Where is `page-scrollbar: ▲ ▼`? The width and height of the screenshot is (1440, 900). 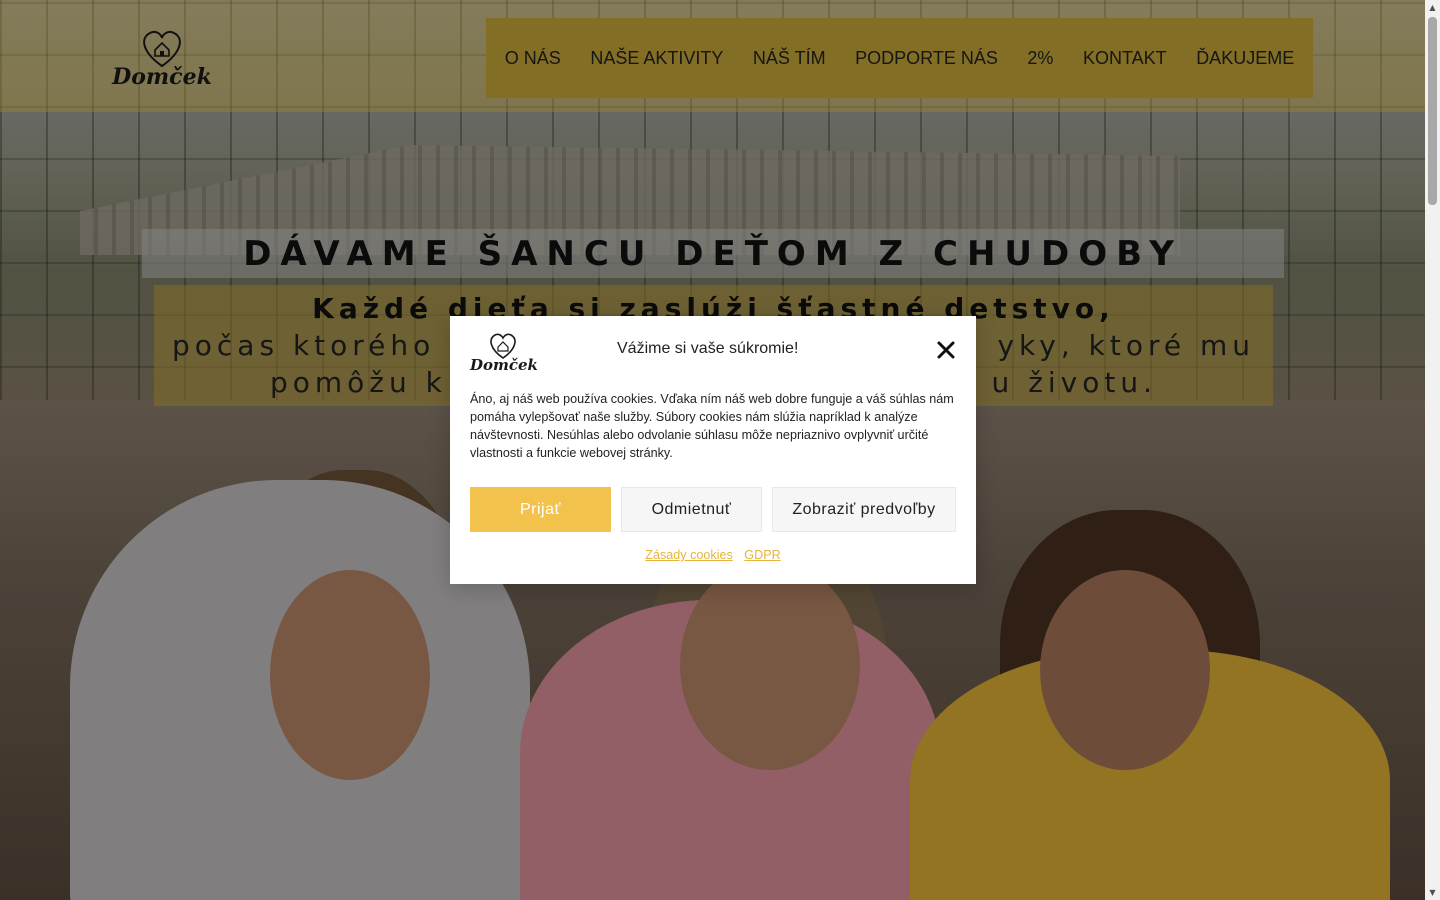
page-scrollbar: ▲ ▼ is located at coordinates (1432, 450).